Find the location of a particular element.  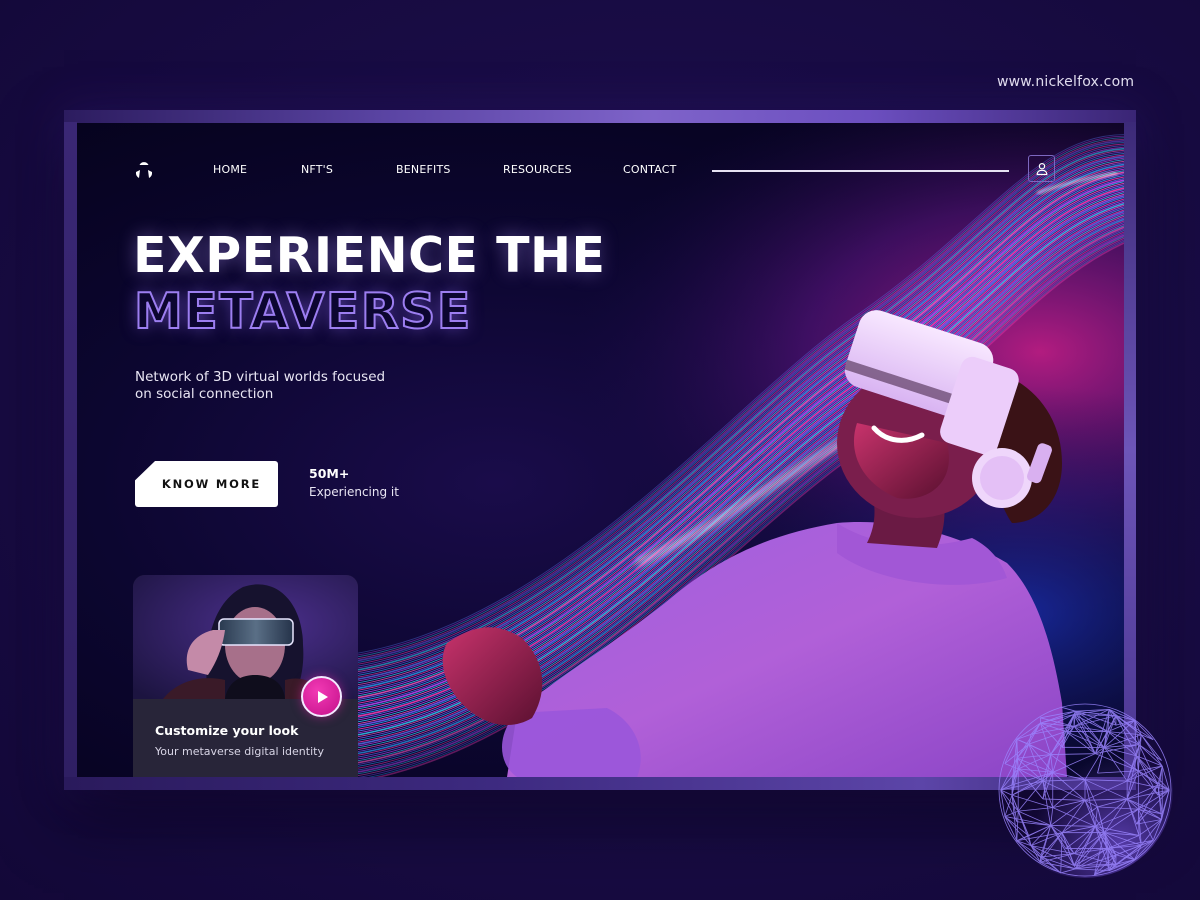

know-more-button: KNOW MORE is located at coordinates (206, 484).